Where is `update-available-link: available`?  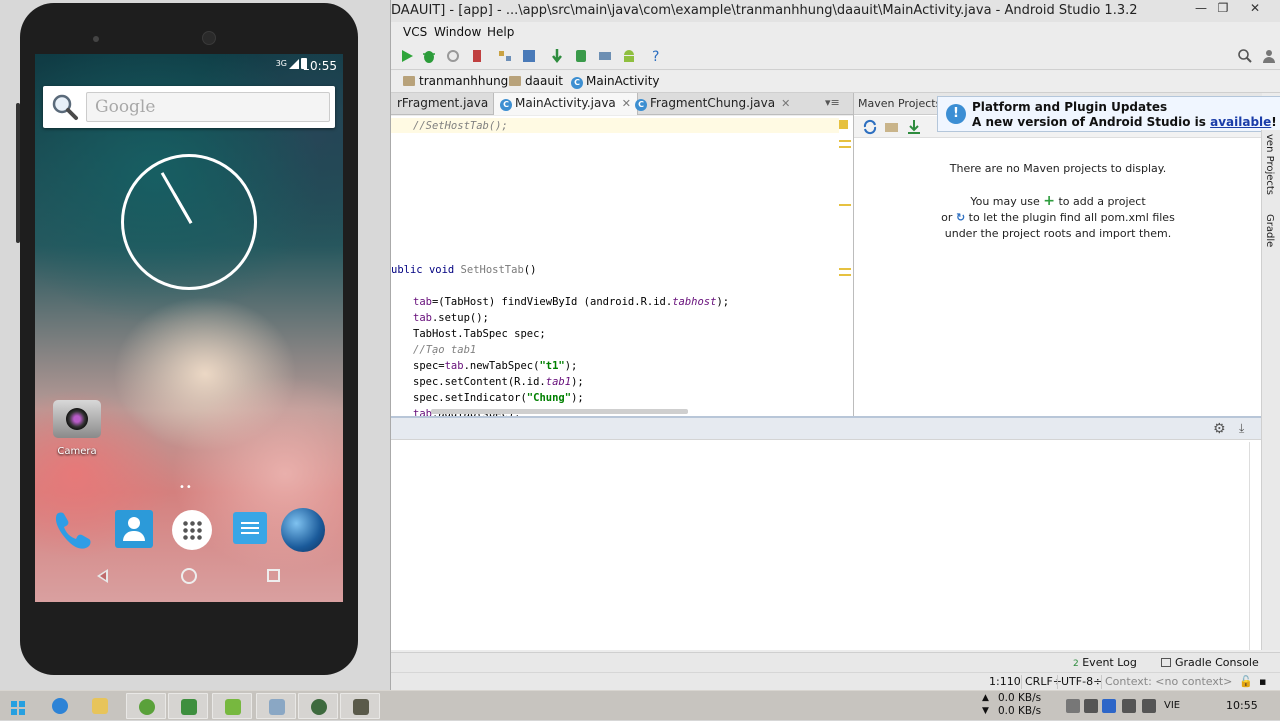
update-available-link: available is located at coordinates (1240, 122).